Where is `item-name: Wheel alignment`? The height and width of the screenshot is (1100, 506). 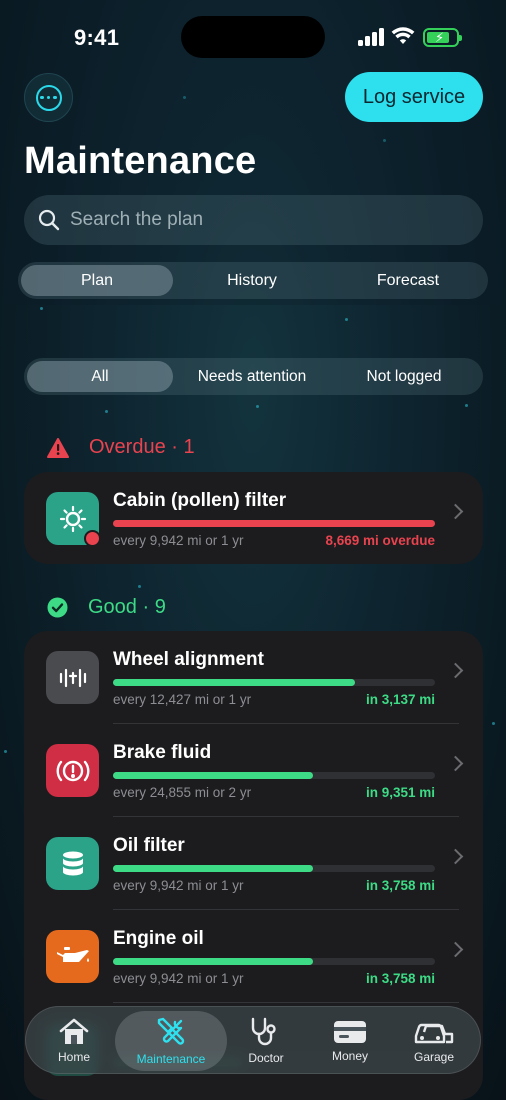
item-name: Wheel alignment is located at coordinates (188, 659).